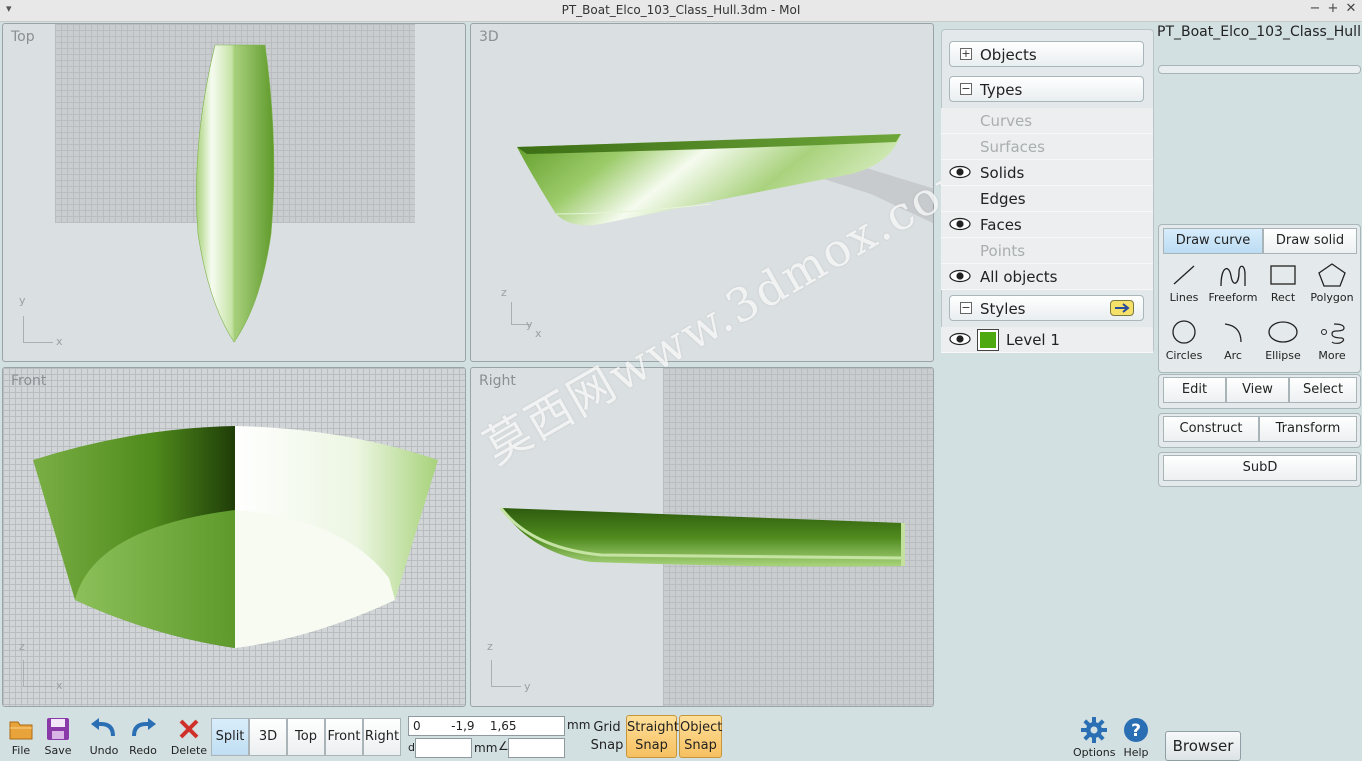 This screenshot has width=1362, height=761. What do you see at coordinates (443, 748) in the screenshot?
I see `distance-input` at bounding box center [443, 748].